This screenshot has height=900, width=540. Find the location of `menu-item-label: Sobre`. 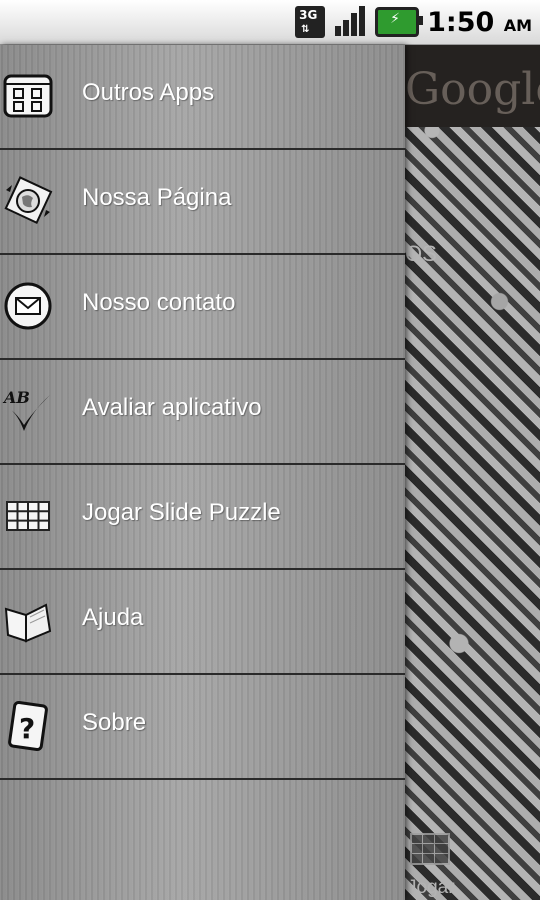

menu-item-label: Sobre is located at coordinates (114, 722).